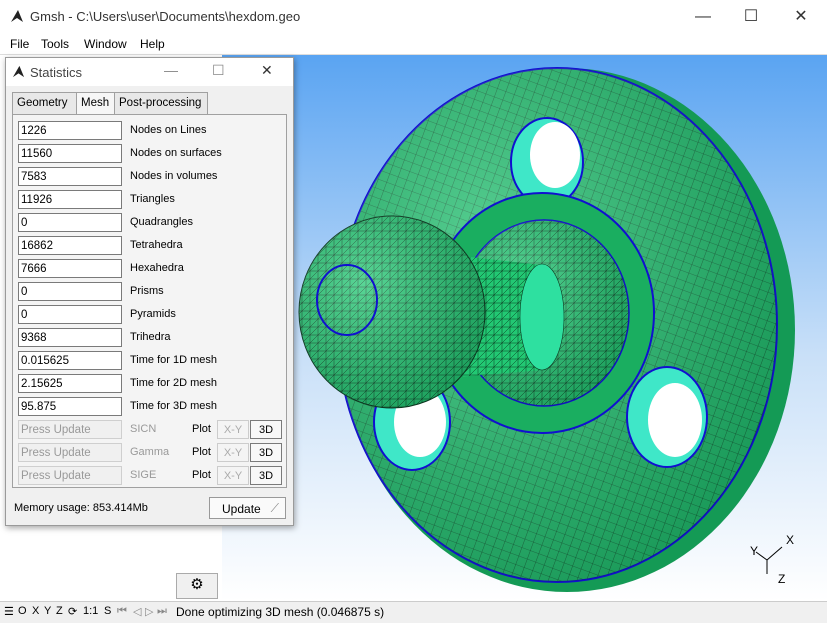  What do you see at coordinates (174, 406) in the screenshot?
I see `stat-label: Time for 3D mesh` at bounding box center [174, 406].